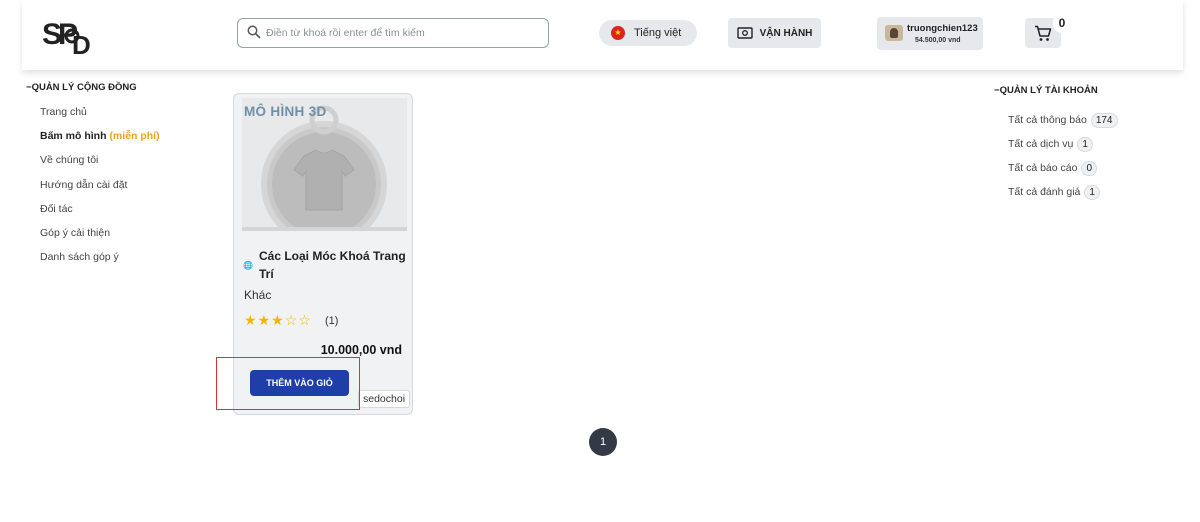 Image resolution: width=1200 pixels, height=522 pixels. Describe the element at coordinates (401, 33) in the screenshot. I see `search-input` at that location.